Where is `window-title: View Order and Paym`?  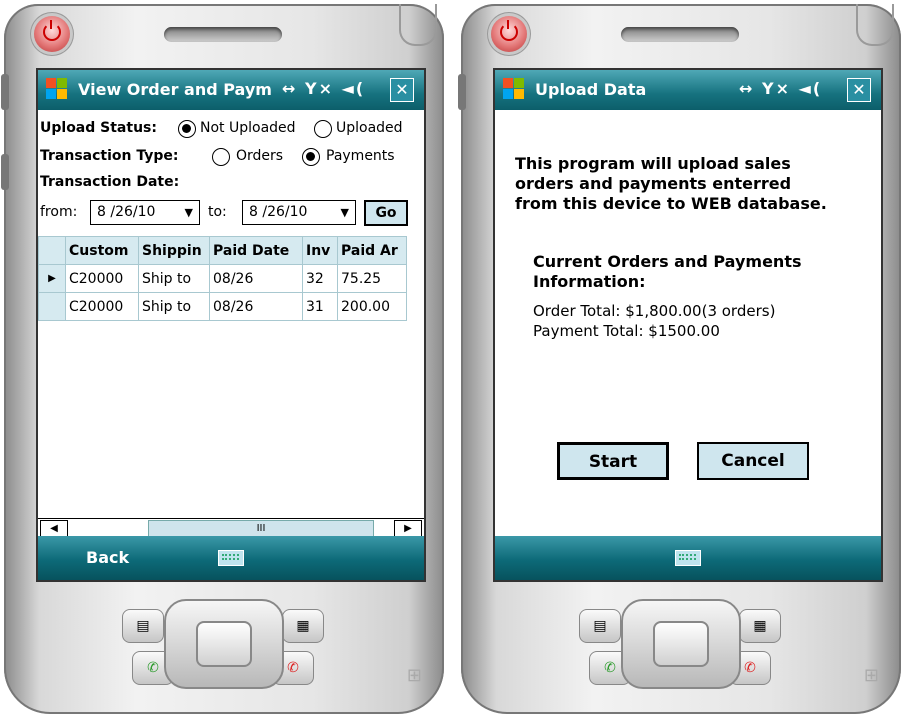 window-title: View Order and Paym is located at coordinates (175, 89).